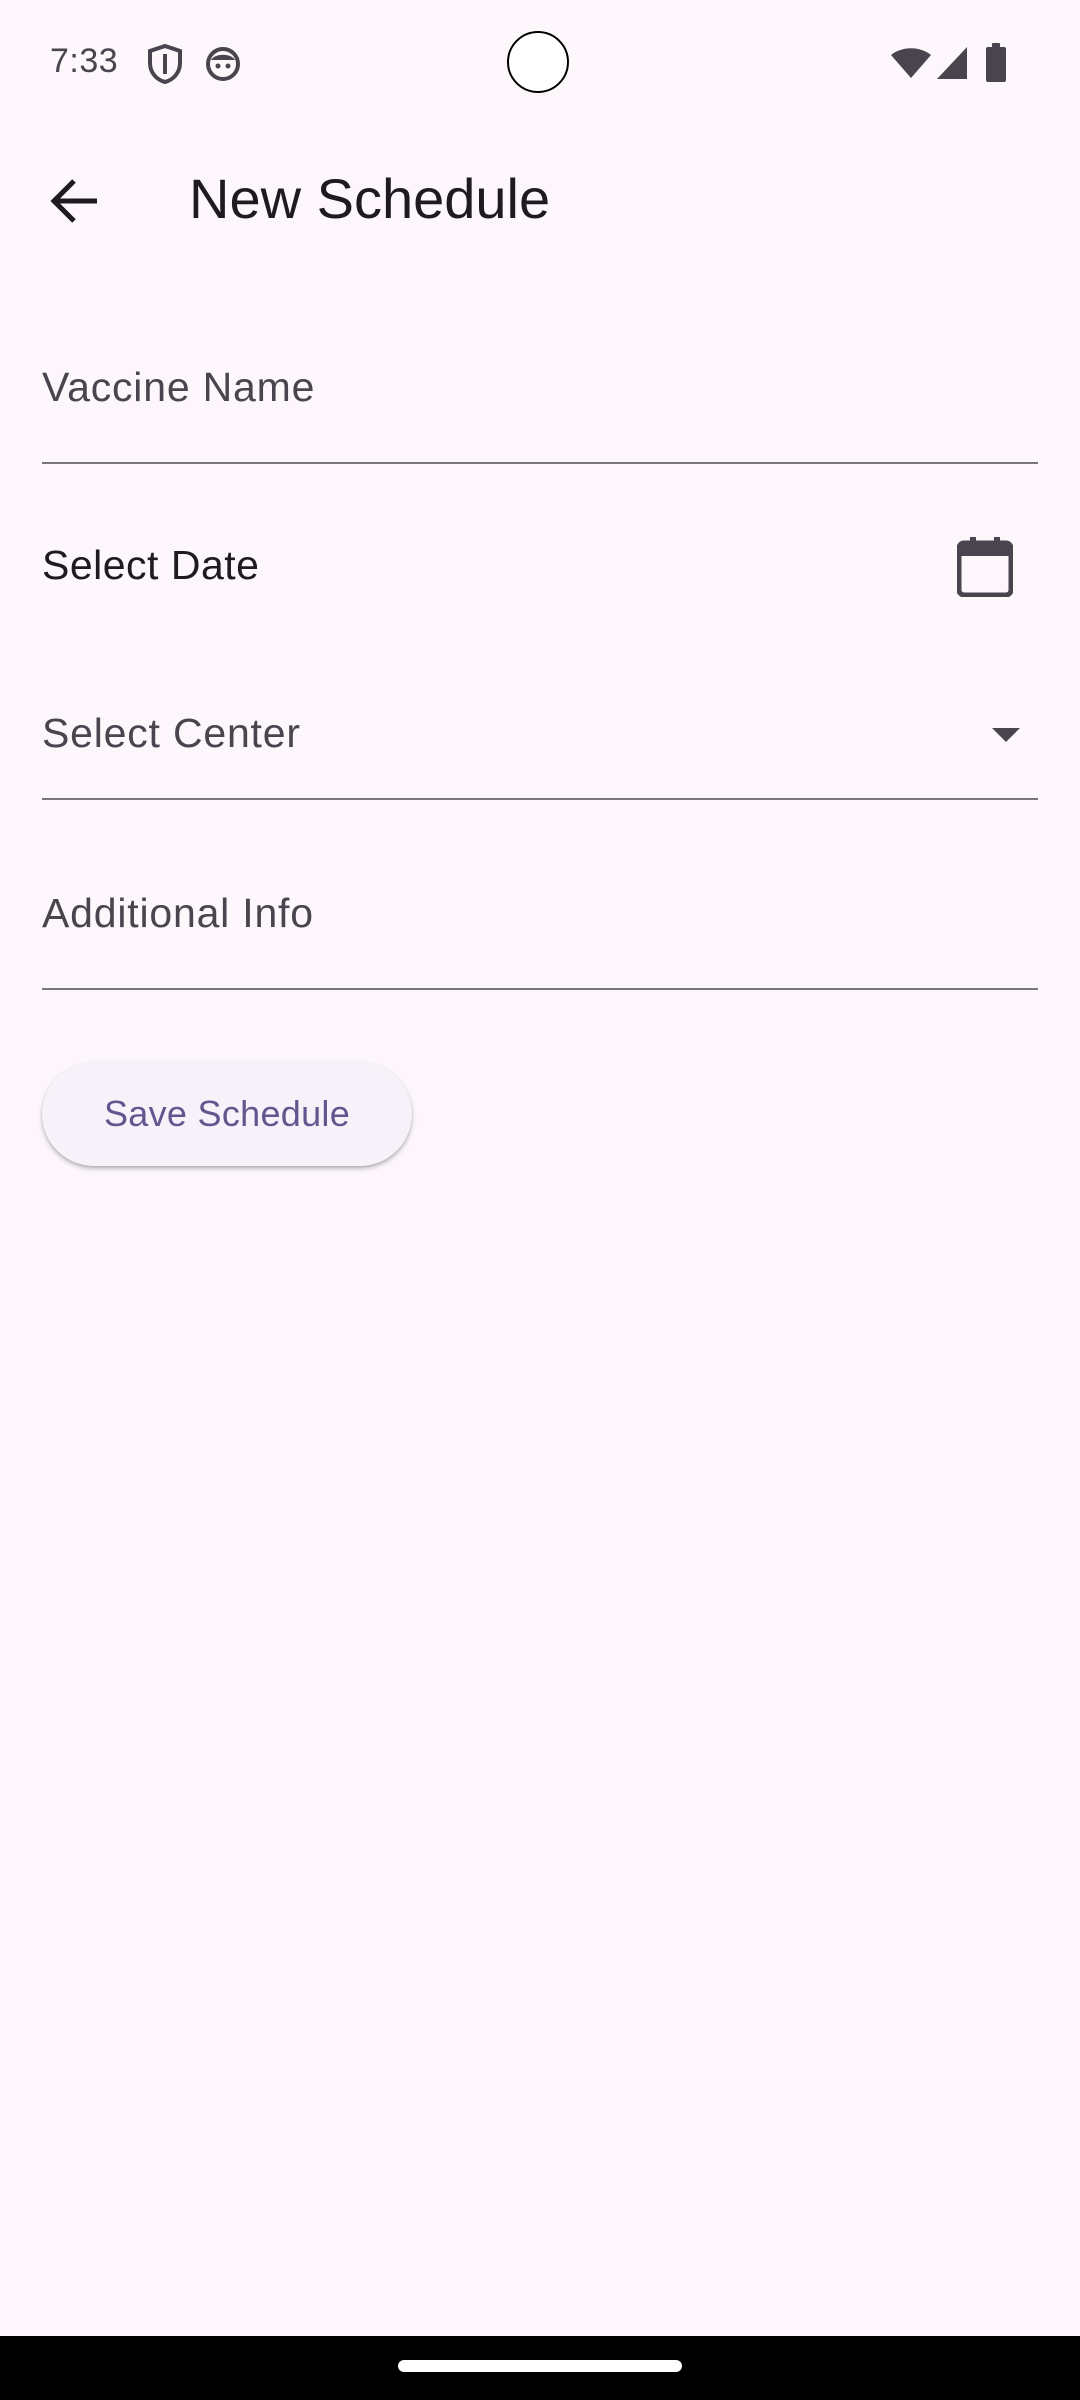 The width and height of the screenshot is (1080, 2400). What do you see at coordinates (540, 989) in the screenshot?
I see `additional-info-underline` at bounding box center [540, 989].